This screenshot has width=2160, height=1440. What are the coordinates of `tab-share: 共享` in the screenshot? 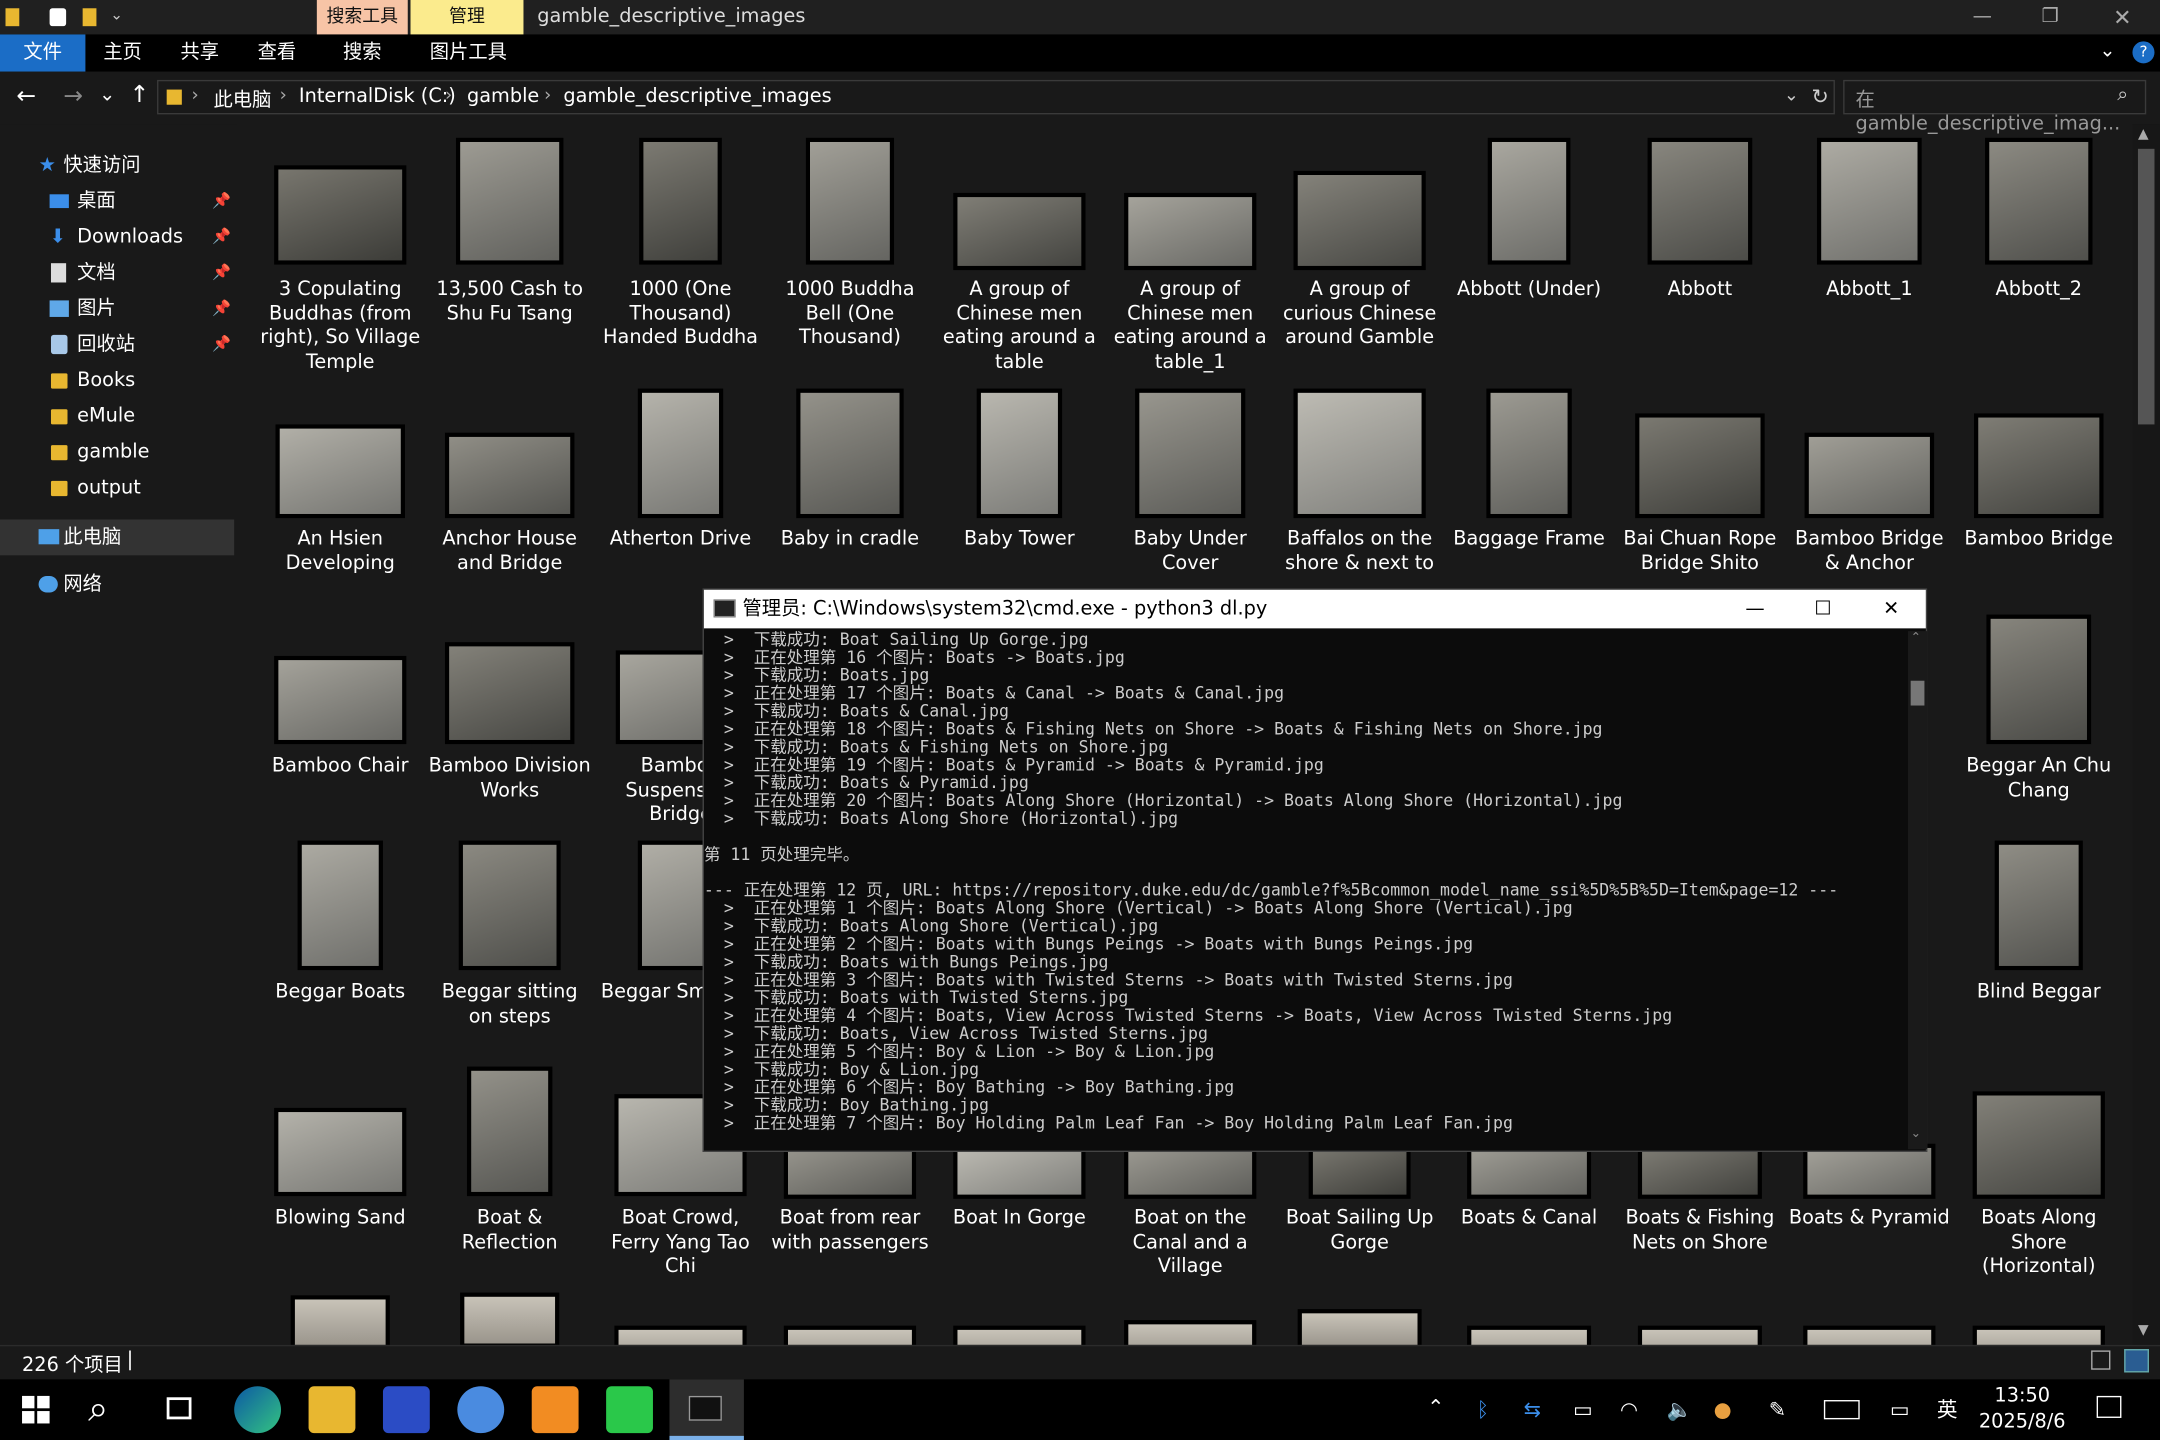 It's located at (199, 52).